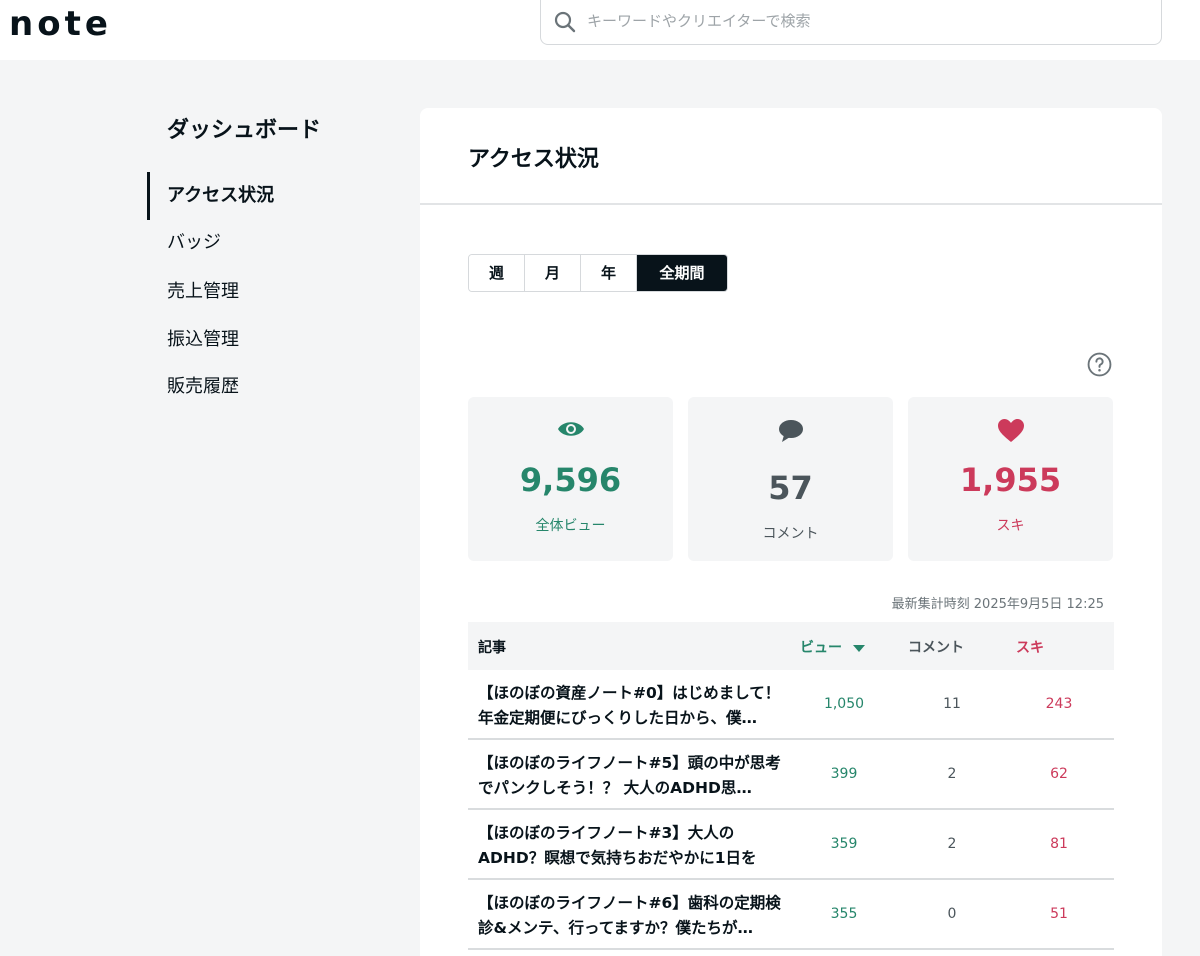 This screenshot has width=1200, height=956. What do you see at coordinates (148, 196) in the screenshot?
I see `sidebar-active-indicator` at bounding box center [148, 196].